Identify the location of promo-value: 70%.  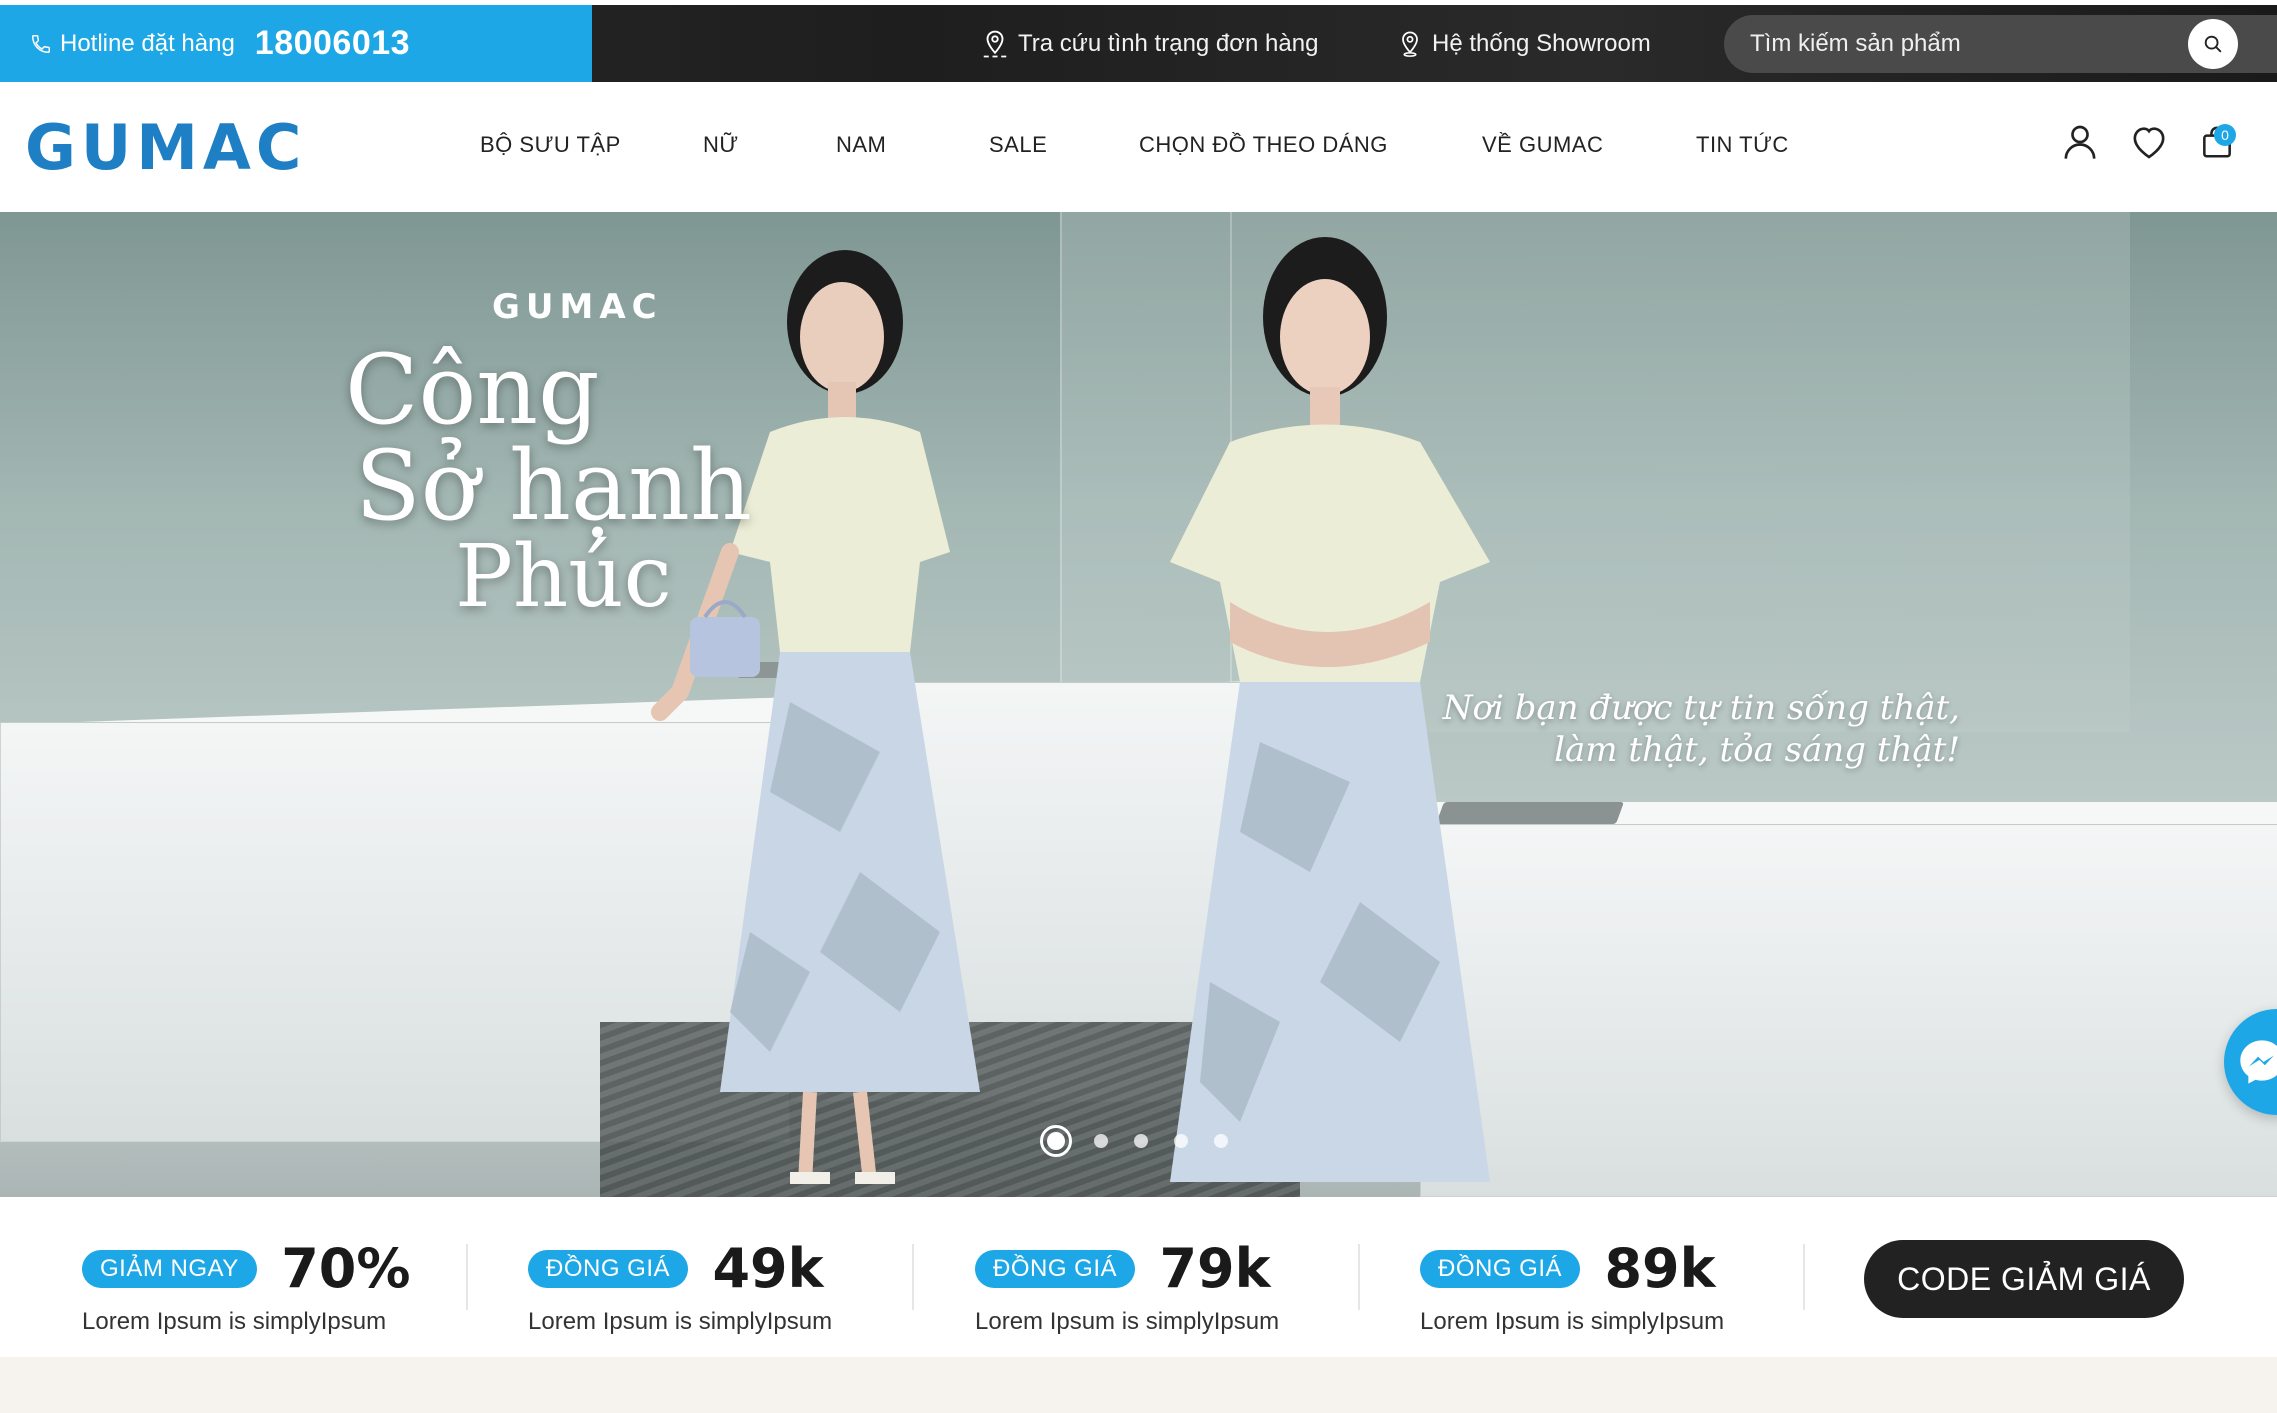
(346, 1268).